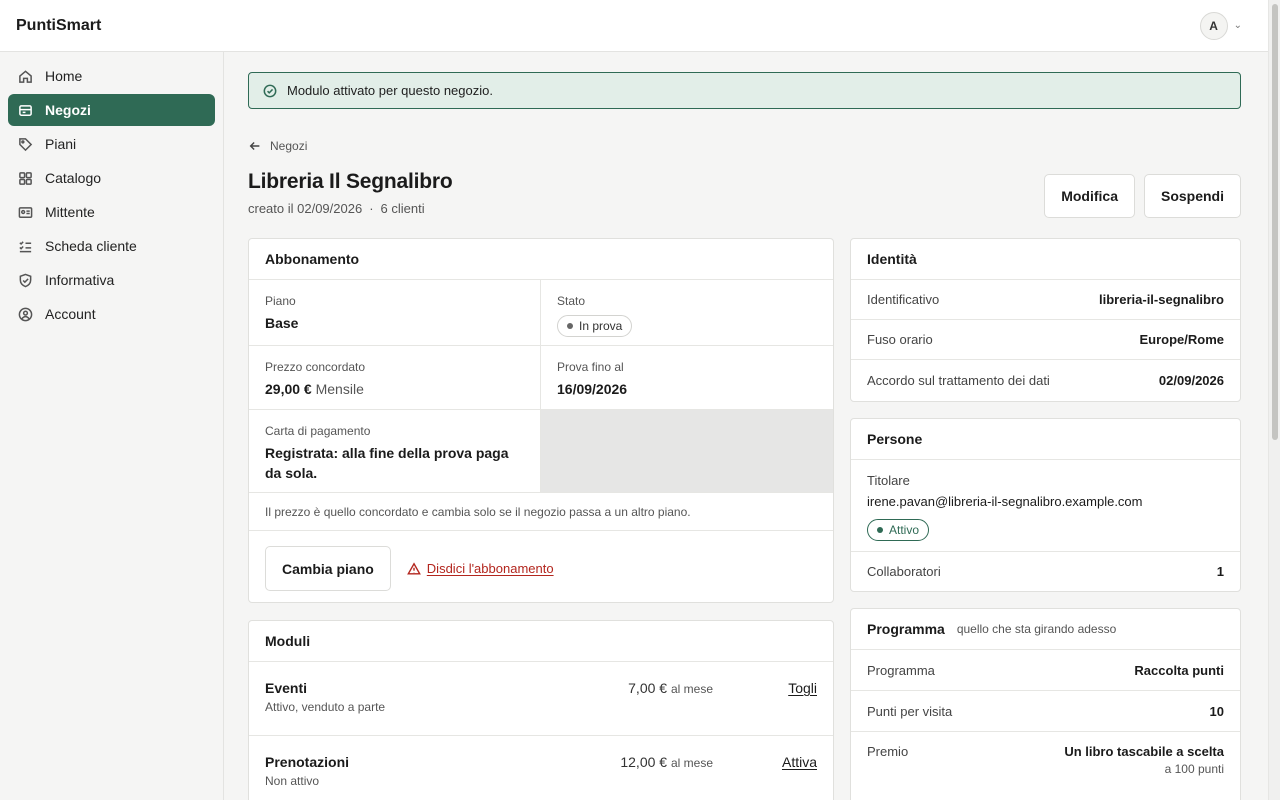  I want to click on suspend-button: Sospendi, so click(1192, 196).